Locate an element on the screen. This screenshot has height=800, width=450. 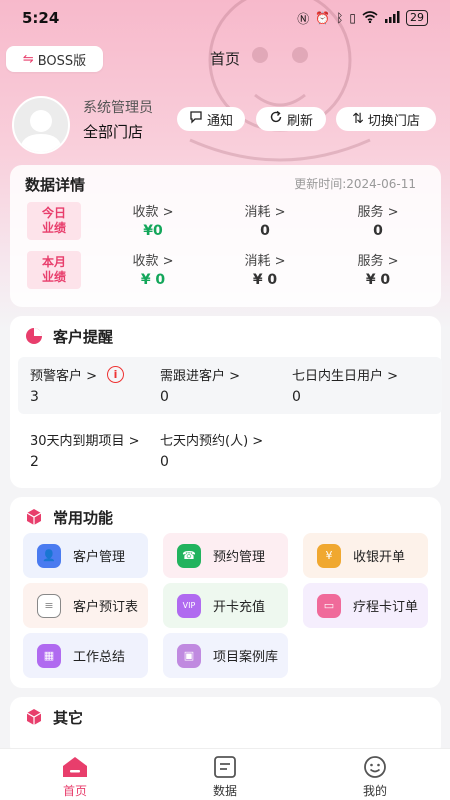
pie-chart-icon is located at coordinates (34, 336).